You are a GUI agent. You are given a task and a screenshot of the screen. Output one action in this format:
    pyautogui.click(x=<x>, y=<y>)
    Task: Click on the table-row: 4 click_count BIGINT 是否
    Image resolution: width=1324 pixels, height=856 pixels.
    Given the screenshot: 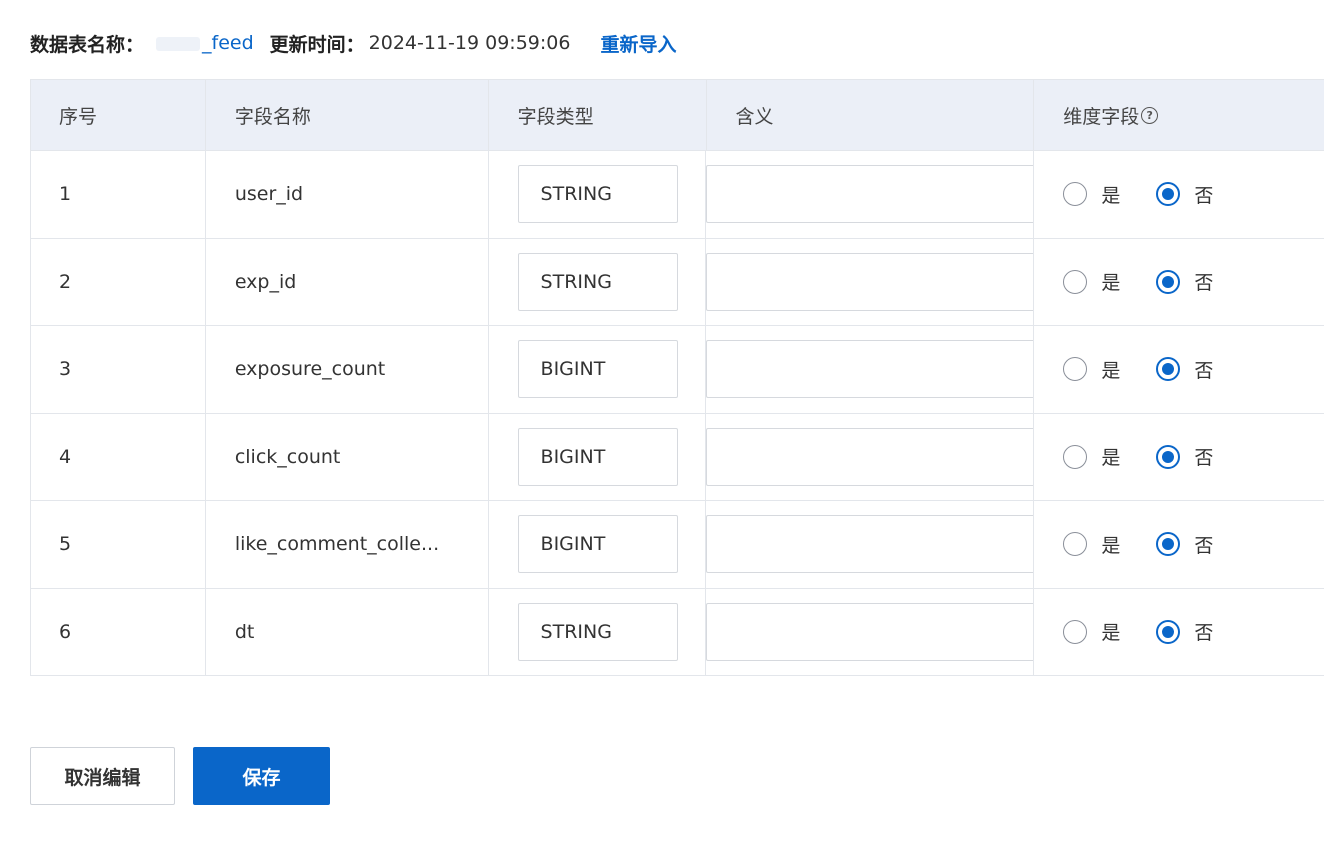 What is the action you would take?
    pyautogui.click(x=677, y=457)
    